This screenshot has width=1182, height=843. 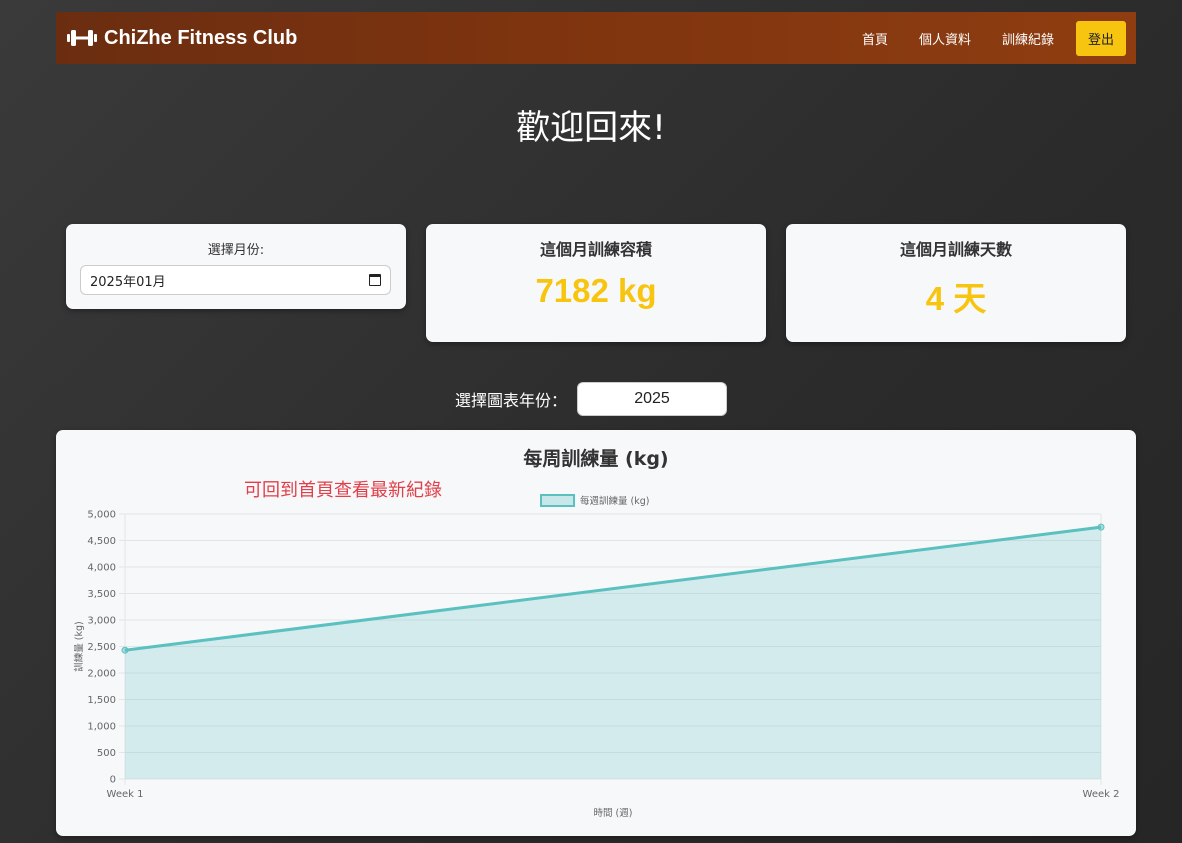 I want to click on y-tick-label: 1,500, so click(x=101, y=700).